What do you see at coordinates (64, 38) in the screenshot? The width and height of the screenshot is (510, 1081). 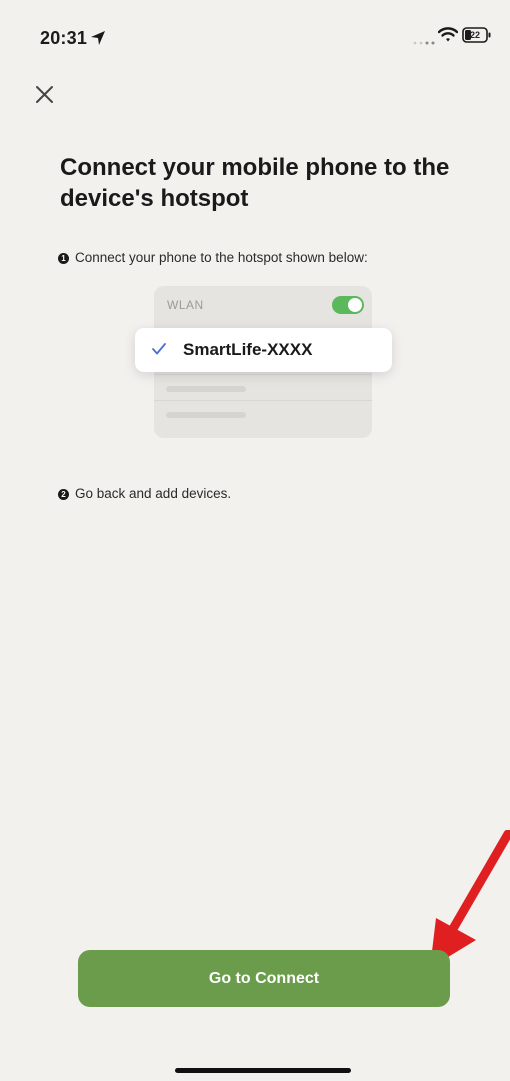 I see `status-time: 20:31` at bounding box center [64, 38].